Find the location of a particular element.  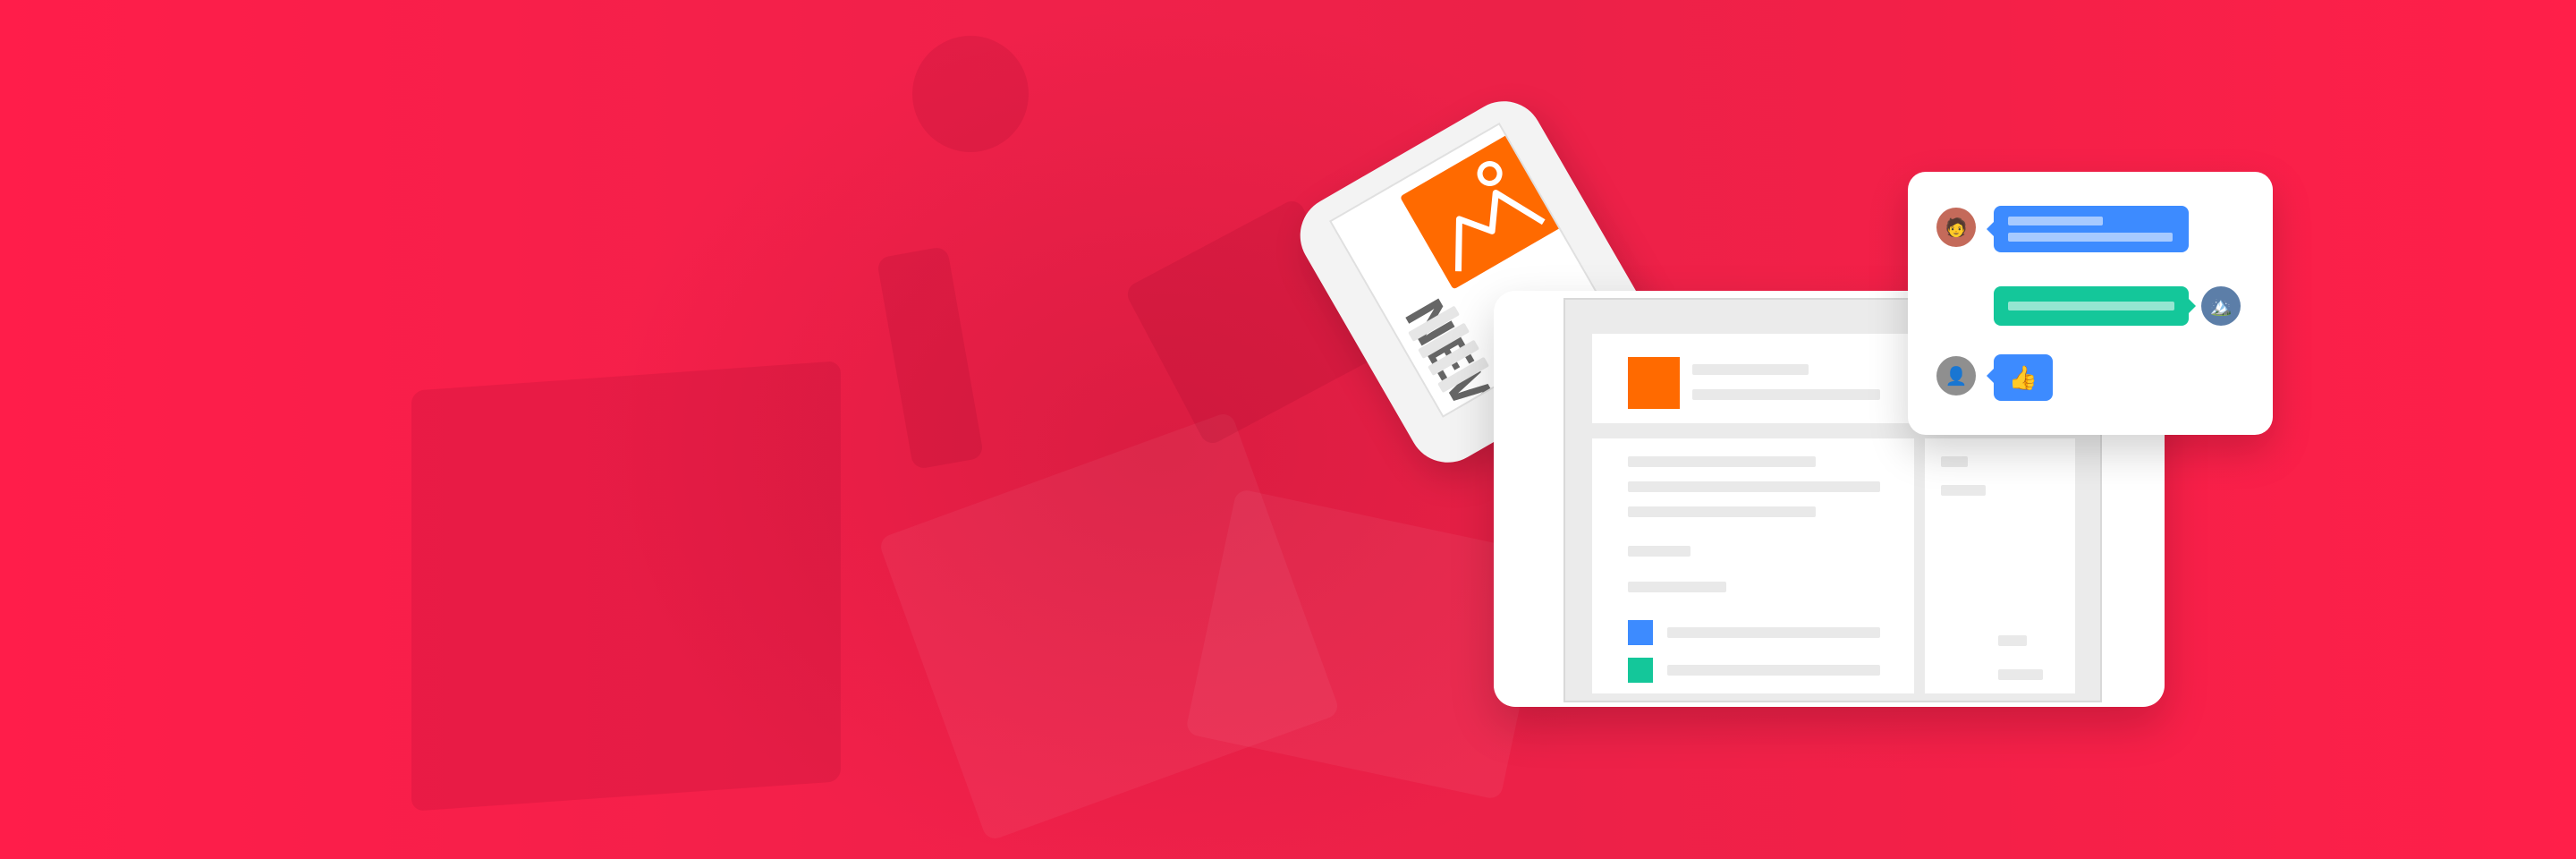

blue-list-bullet is located at coordinates (1640, 632).